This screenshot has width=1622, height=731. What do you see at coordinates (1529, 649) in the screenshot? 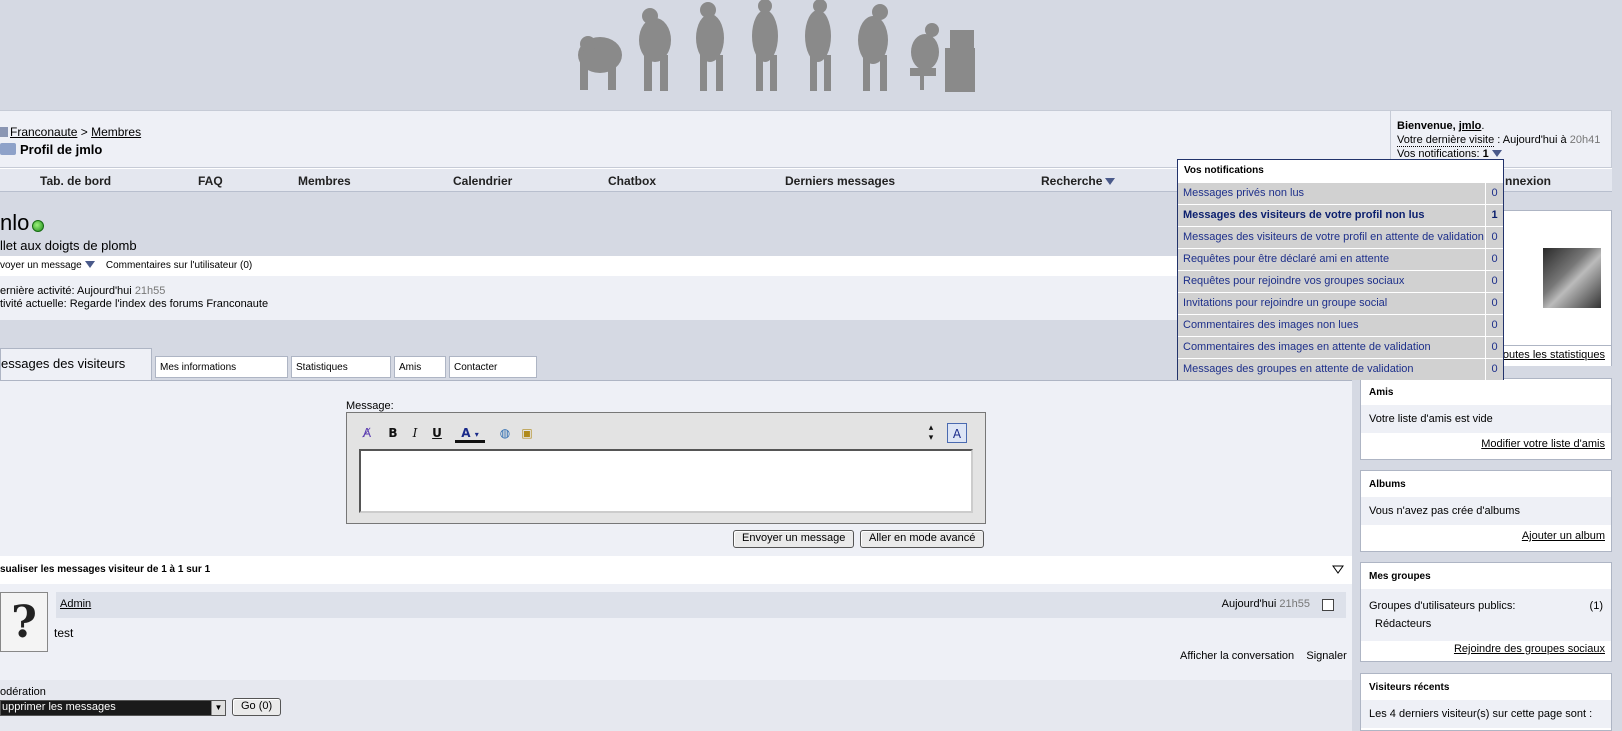
I see `join-groups-link: Rejoindre des groupes sociaux` at bounding box center [1529, 649].